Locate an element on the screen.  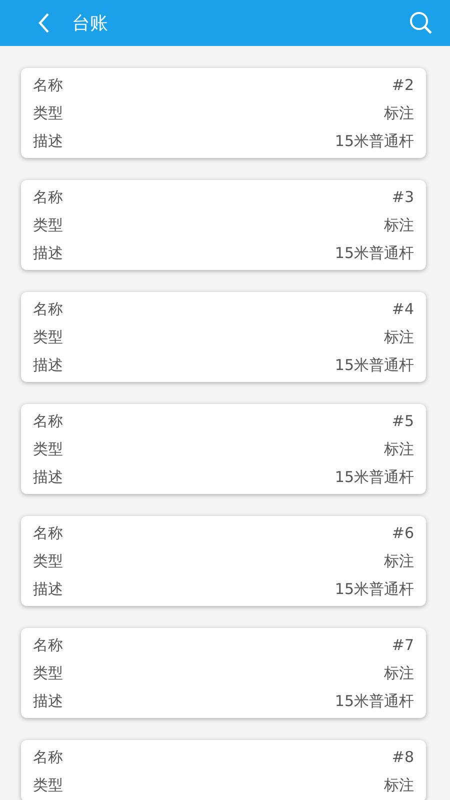
page-title: 台账 is located at coordinates (90, 23).